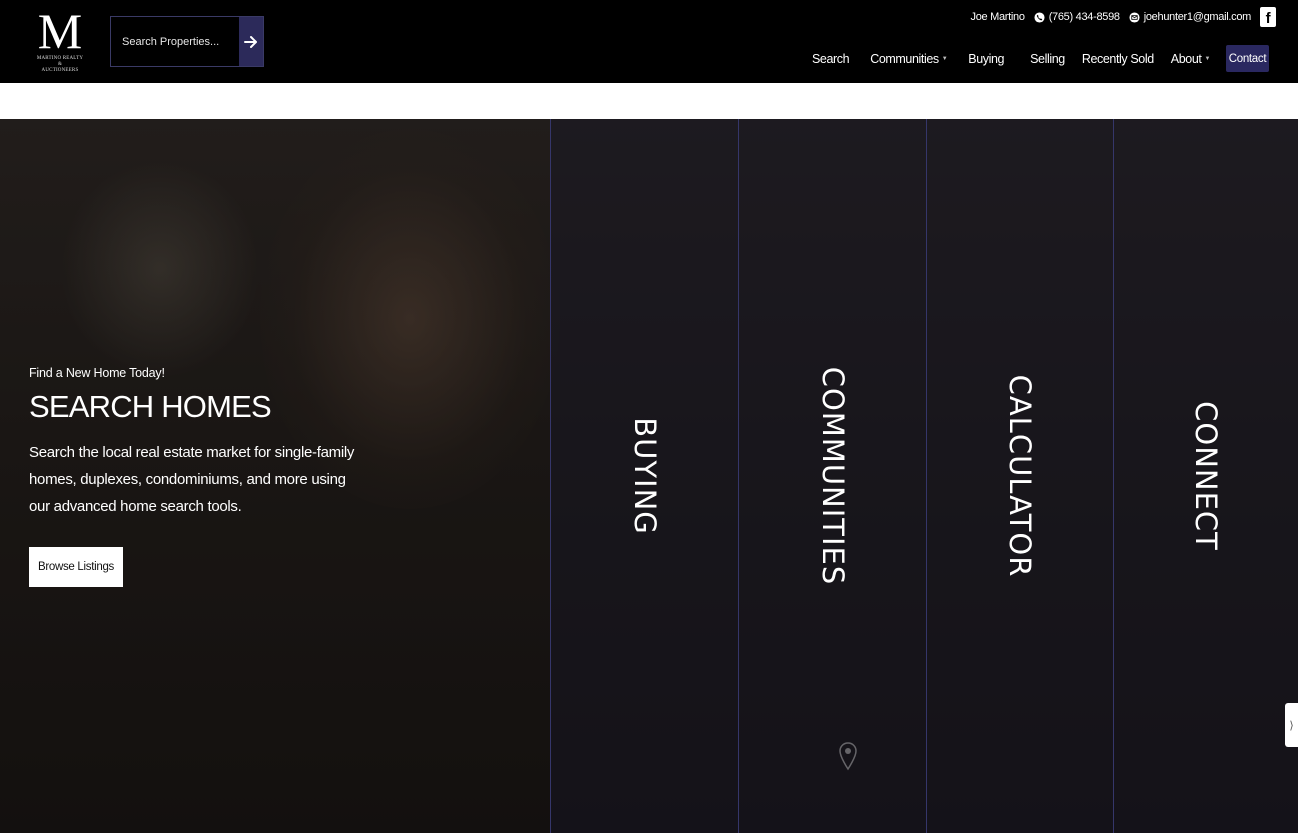  What do you see at coordinates (997, 17) in the screenshot?
I see `agent-name: Joe Martino` at bounding box center [997, 17].